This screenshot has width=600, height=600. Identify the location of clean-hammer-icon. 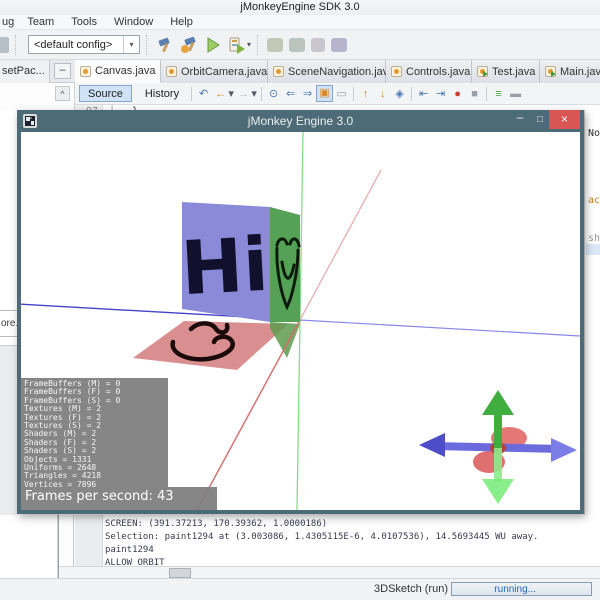
(188, 44).